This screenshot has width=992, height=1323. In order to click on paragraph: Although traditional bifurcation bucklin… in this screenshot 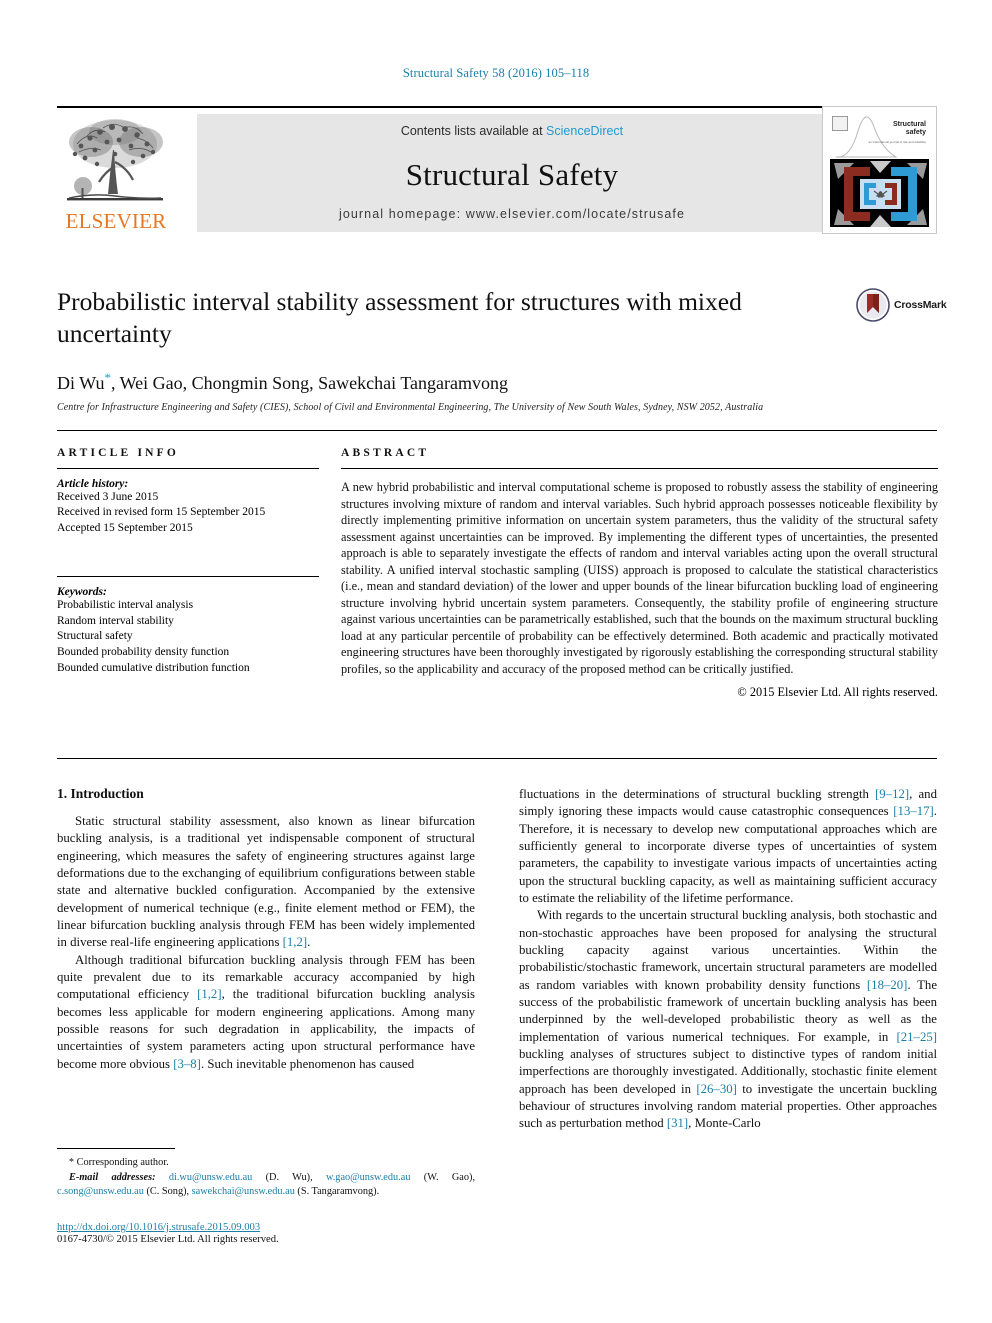, I will do `click(266, 1012)`.